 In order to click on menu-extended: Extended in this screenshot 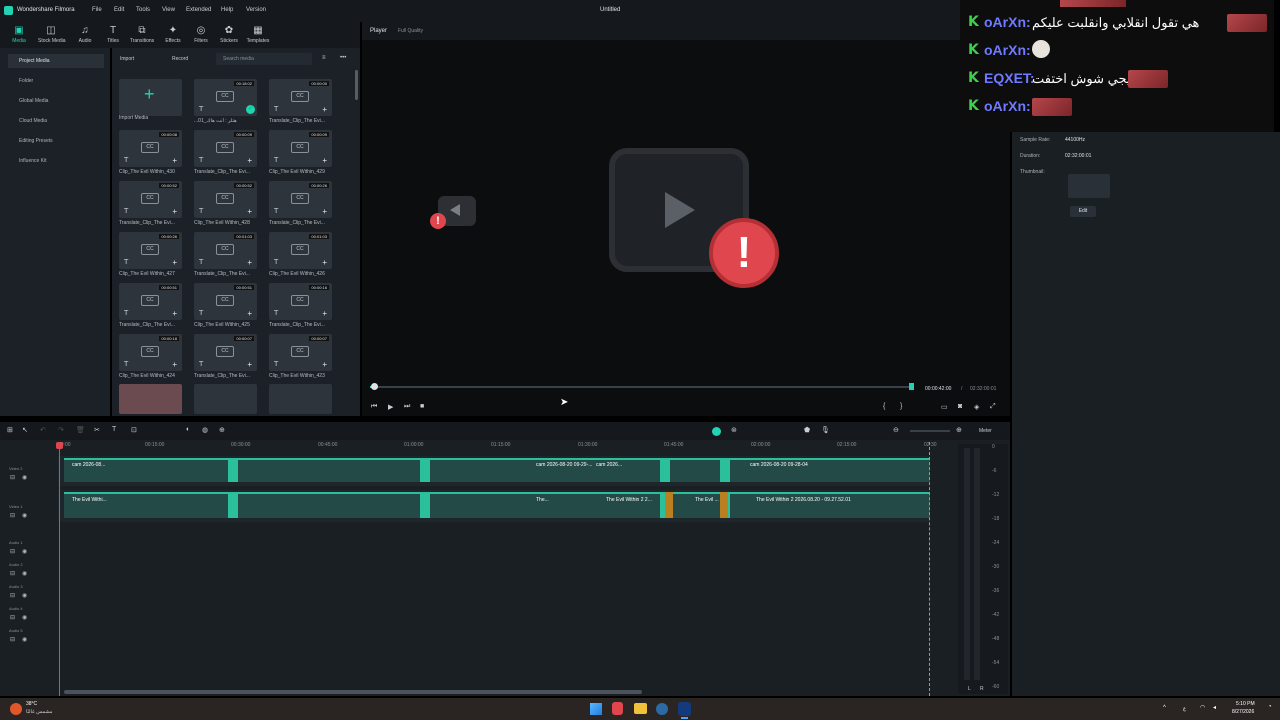, I will do `click(198, 10)`.